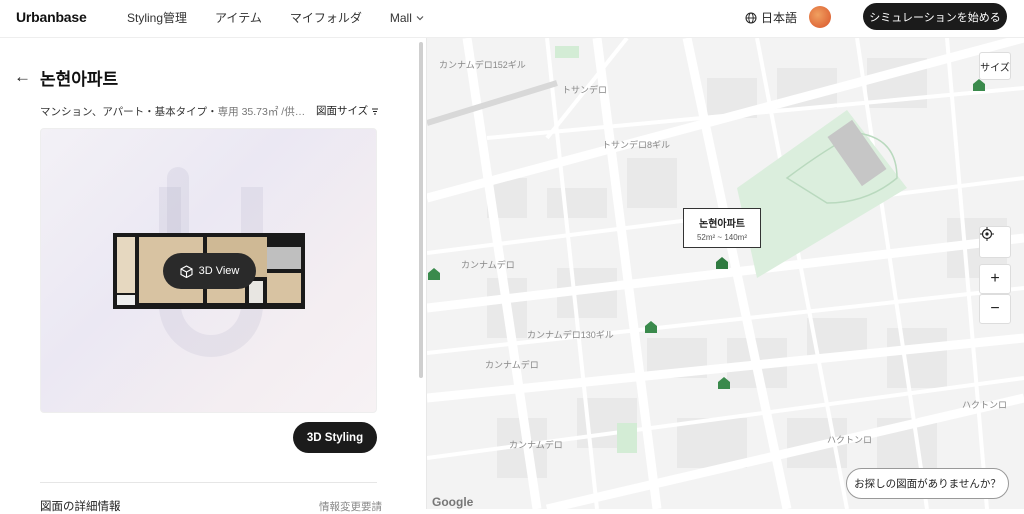 The height and width of the screenshot is (514, 1024). I want to click on main-nav: Styling管理 アイテム マイフォルダ Mall, so click(275, 17).